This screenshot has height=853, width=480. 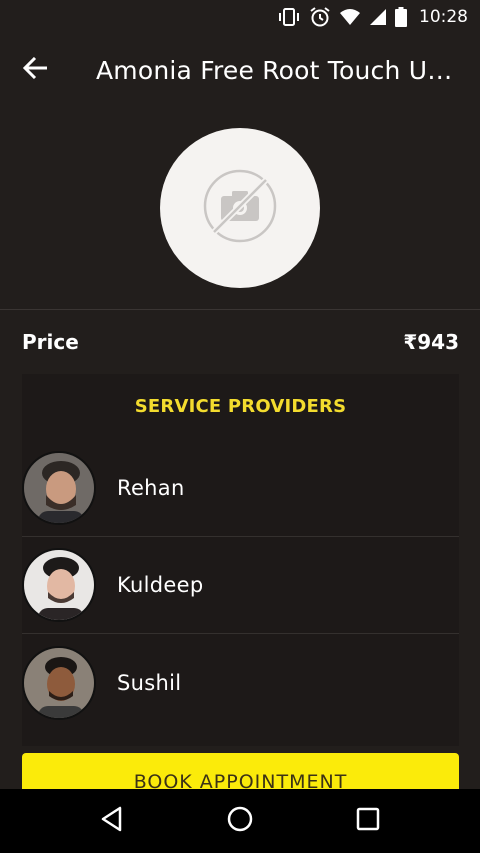 I want to click on back-triangle-icon, so click(x=112, y=821).